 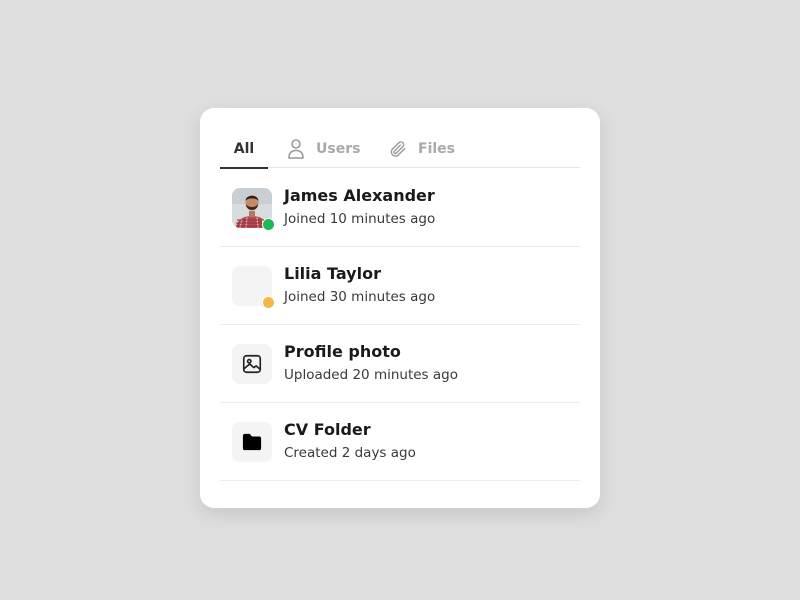 I want to click on item-subtitle: Joined 10 minutes ago, so click(x=360, y=219).